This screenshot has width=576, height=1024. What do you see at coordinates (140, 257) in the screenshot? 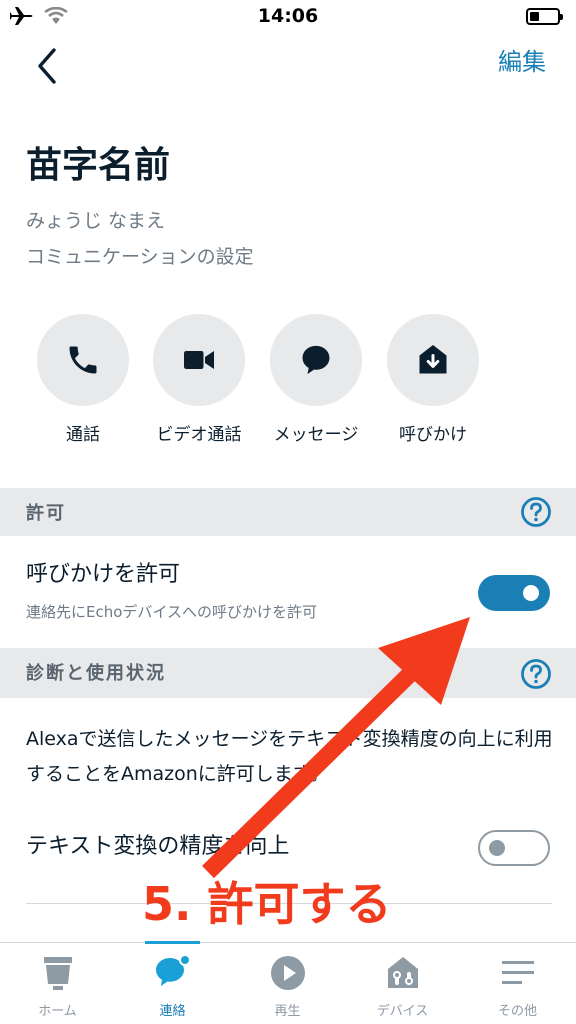
I see `communication-settings-label: コミュニケーションの設定` at bounding box center [140, 257].